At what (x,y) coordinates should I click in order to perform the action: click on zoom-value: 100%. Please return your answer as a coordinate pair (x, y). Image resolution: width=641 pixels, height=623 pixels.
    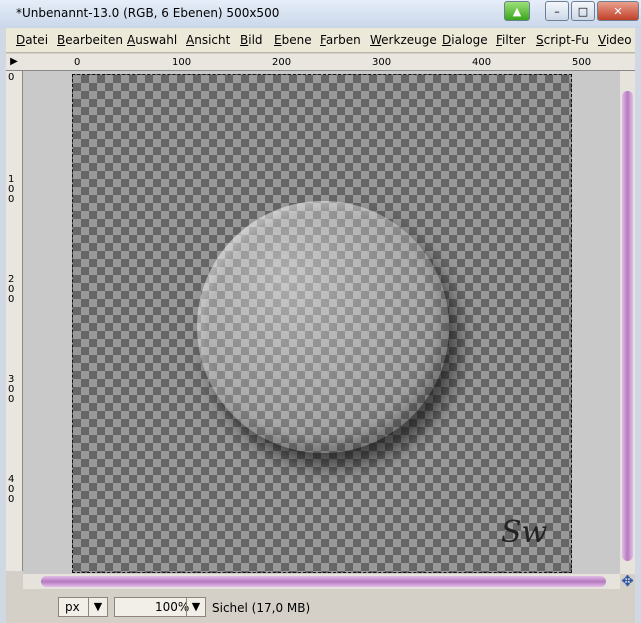
    Looking at the image, I should click on (172, 607).